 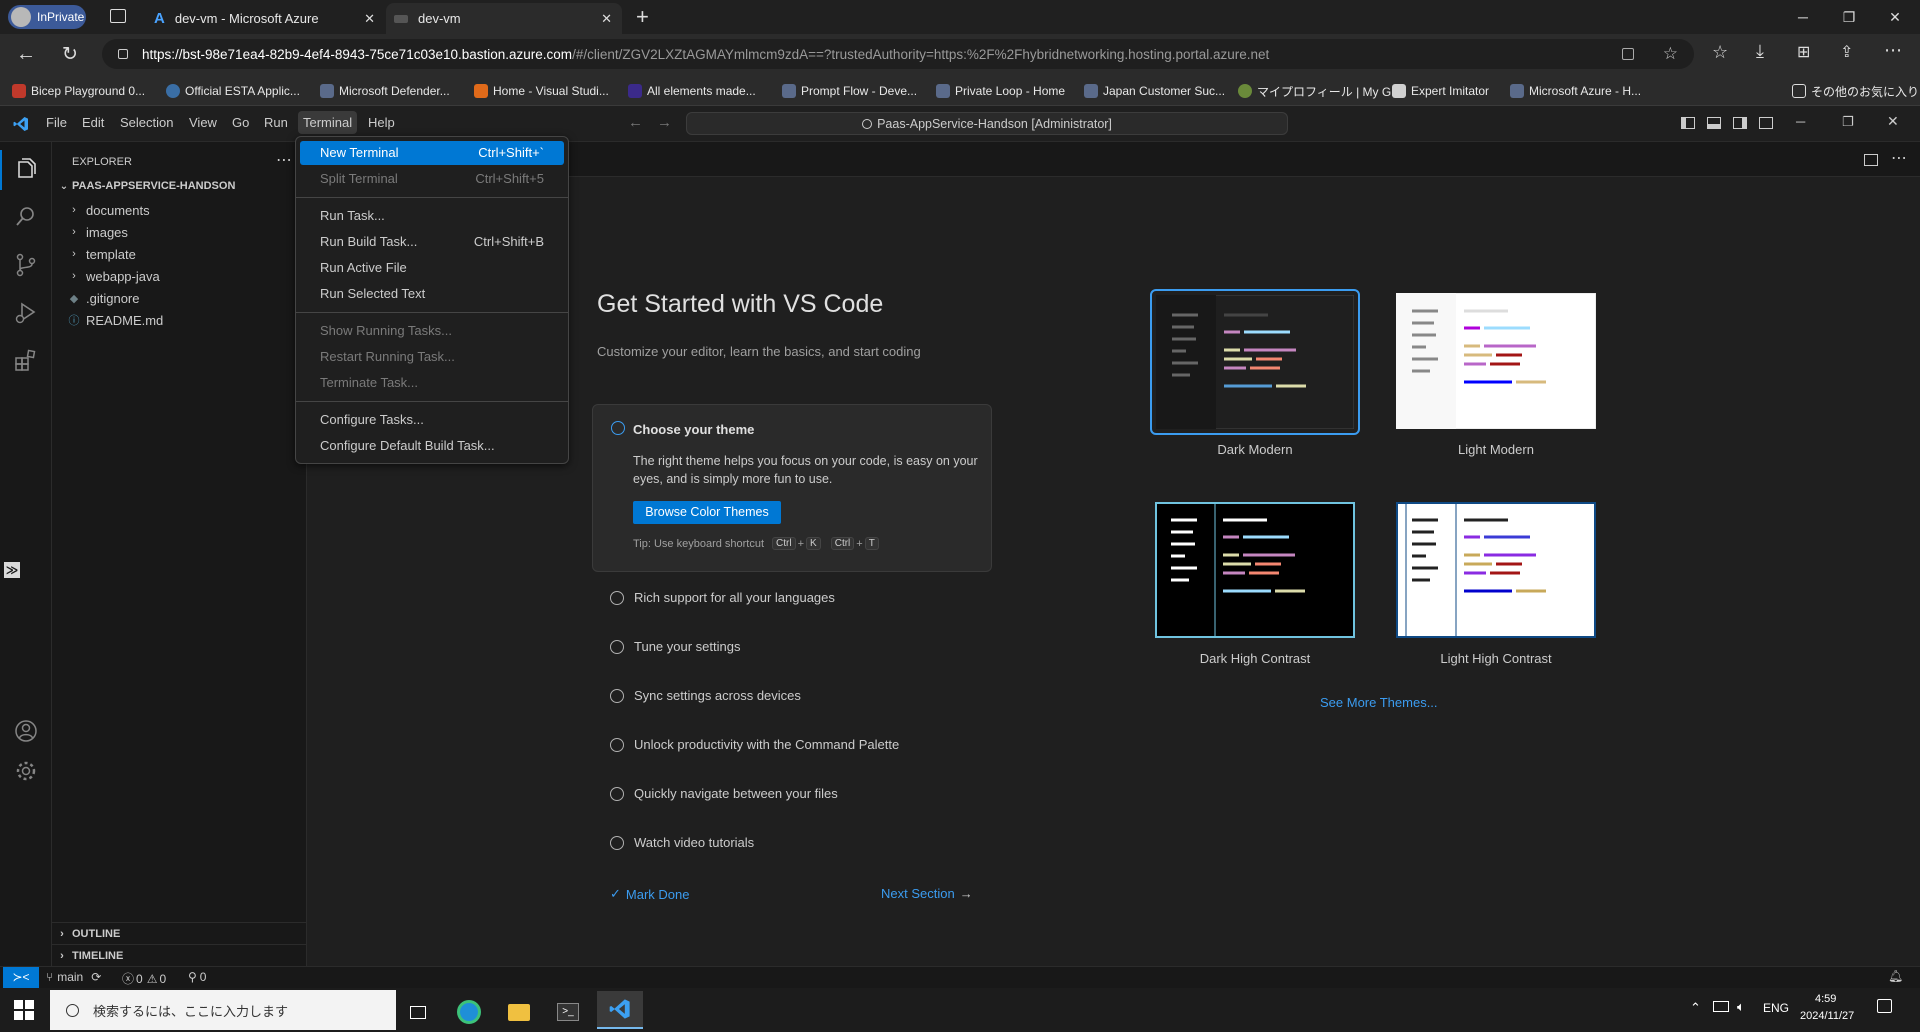 I want to click on tree-folder-webapp-java: › webapp-java, so click(x=113, y=276).